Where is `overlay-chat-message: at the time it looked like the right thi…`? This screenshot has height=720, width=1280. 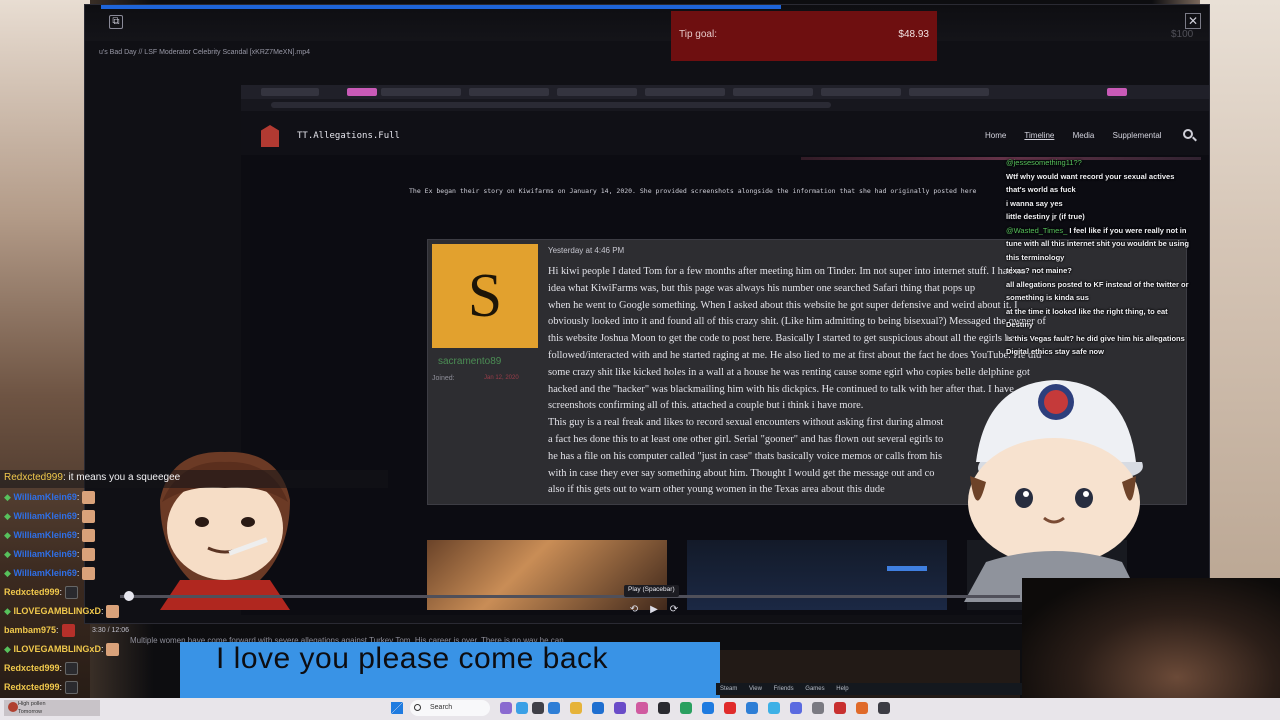
overlay-chat-message: at the time it looked like the right thi… is located at coordinates (1087, 318).